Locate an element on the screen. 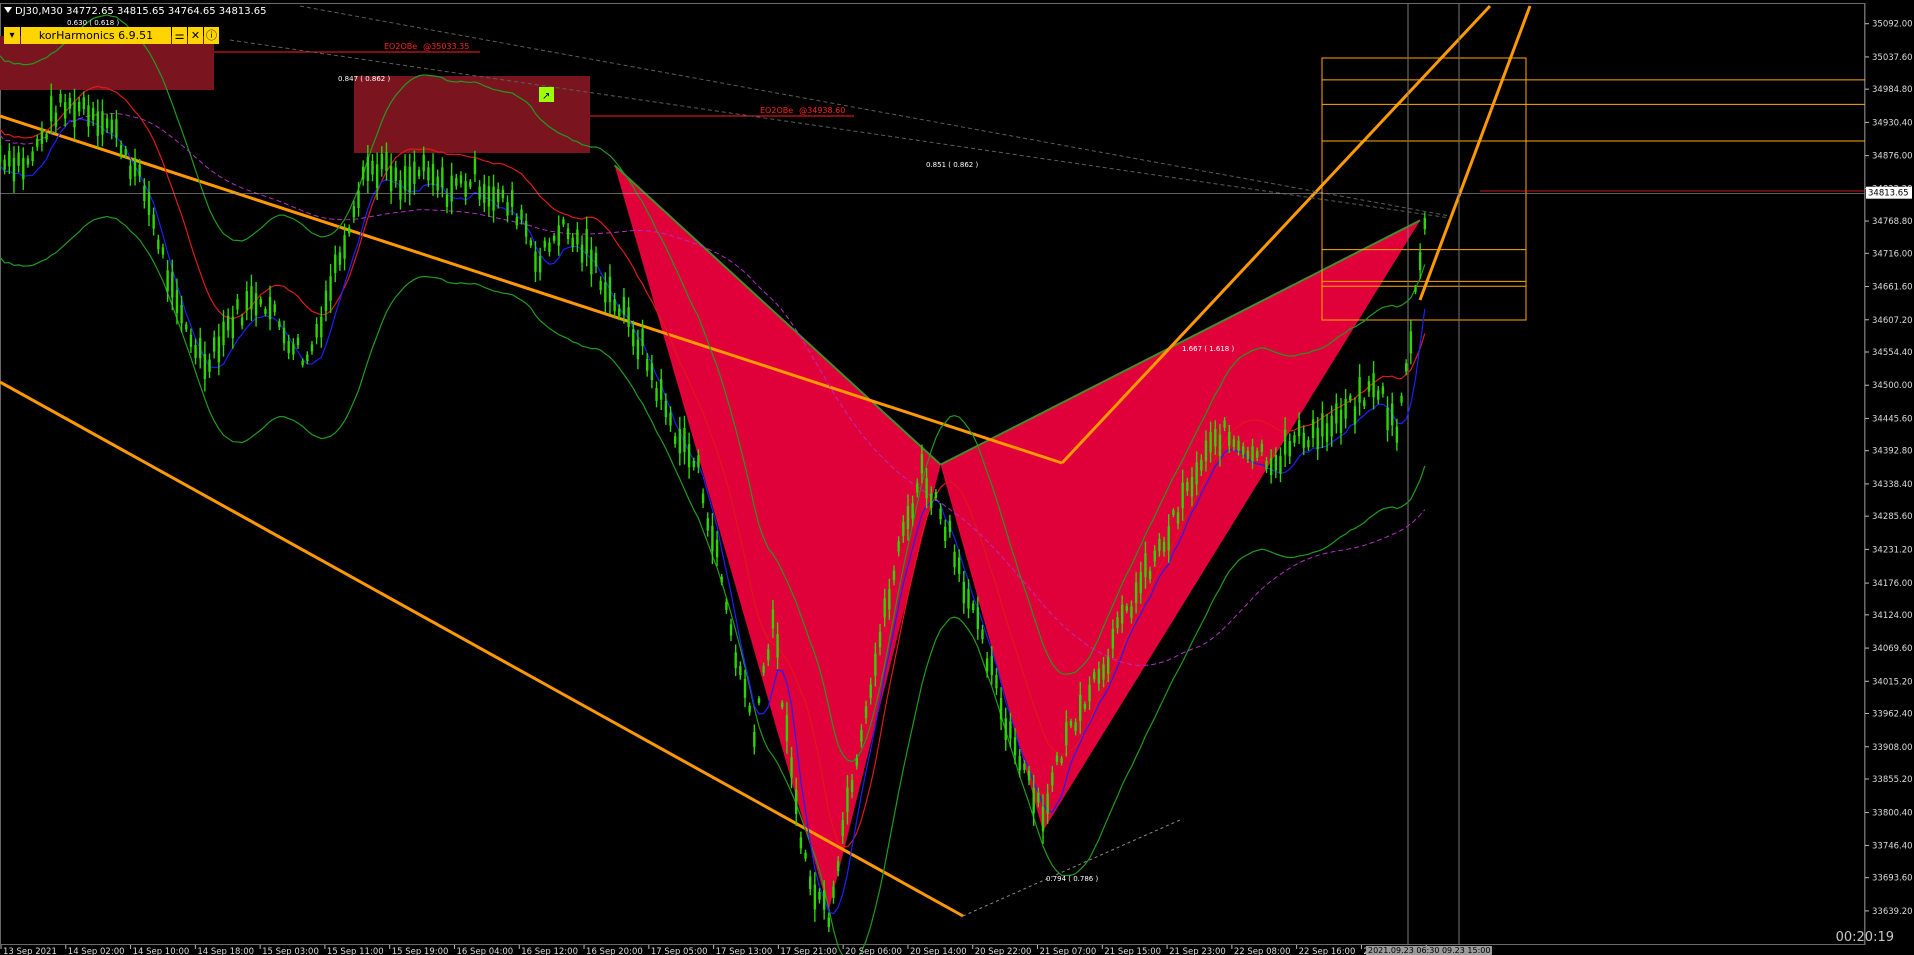 Image resolution: width=1914 pixels, height=955 pixels. price-tick-label: 34392.80 is located at coordinates (1892, 452).